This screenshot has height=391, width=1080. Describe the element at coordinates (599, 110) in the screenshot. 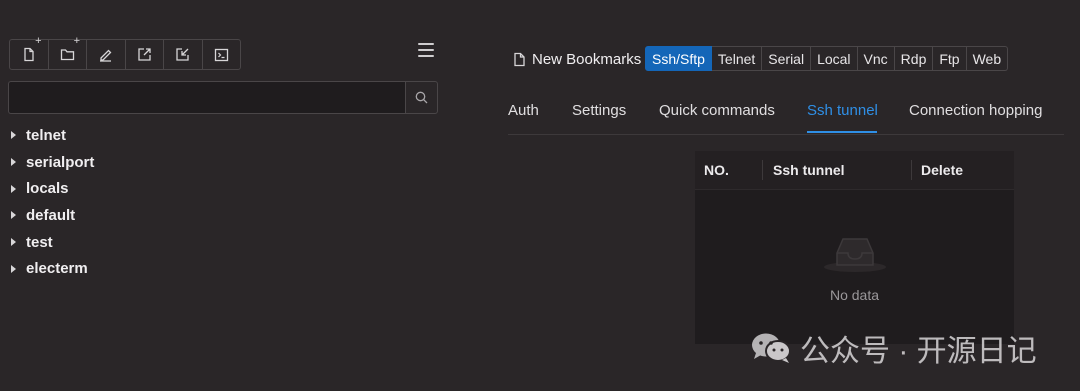

I see `tab-settings: Settings` at that location.